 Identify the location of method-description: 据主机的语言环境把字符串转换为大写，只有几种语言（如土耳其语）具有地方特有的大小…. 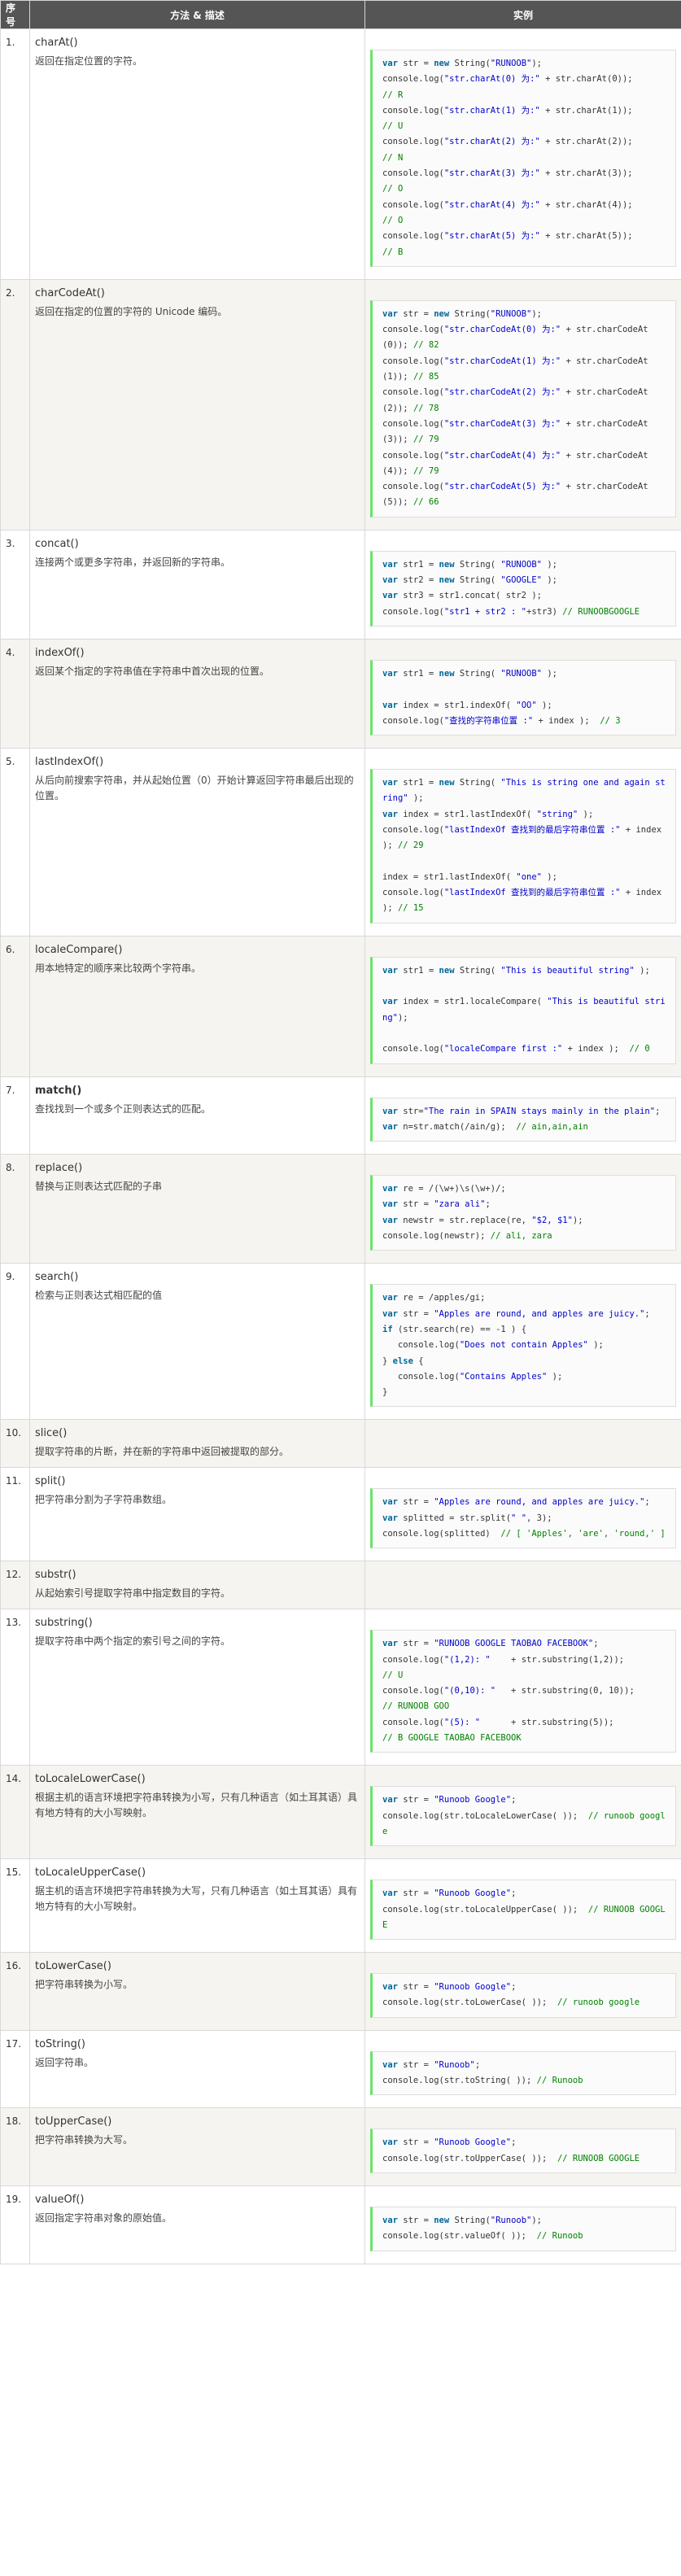
(197, 1899).